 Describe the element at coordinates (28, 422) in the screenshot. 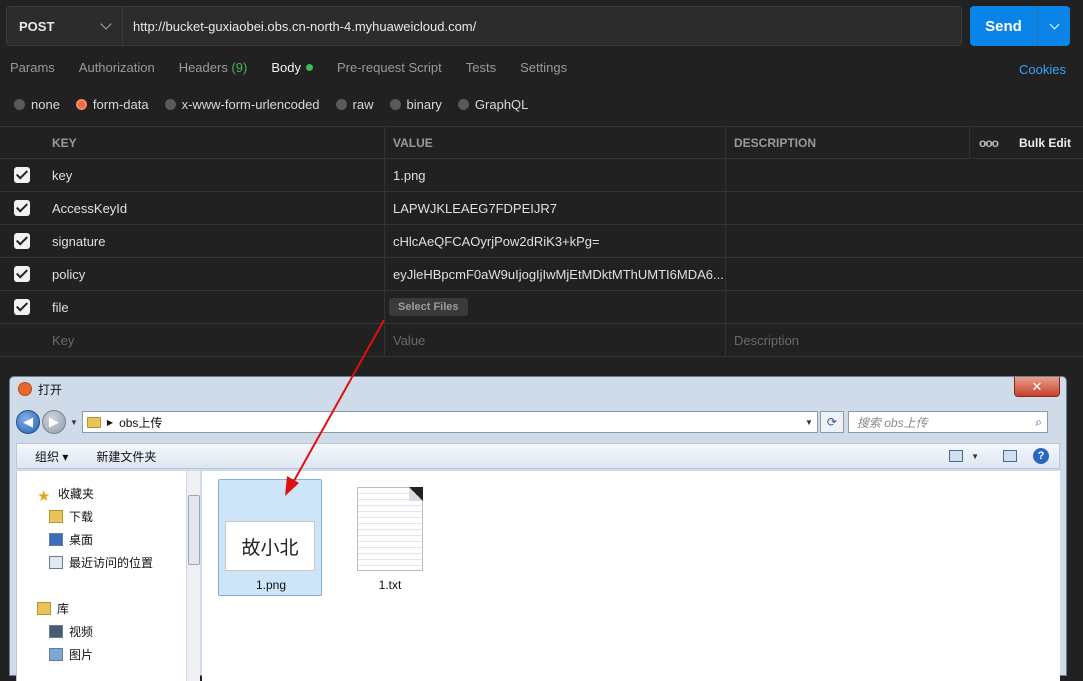

I see `back-arrow-icon: ◀` at that location.